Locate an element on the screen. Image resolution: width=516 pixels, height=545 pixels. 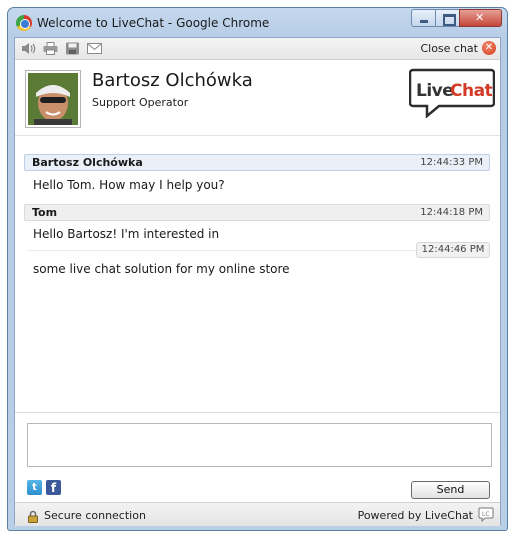
message-header-agent: Bartosz Olchówka 12:44:33 PM is located at coordinates (257, 162).